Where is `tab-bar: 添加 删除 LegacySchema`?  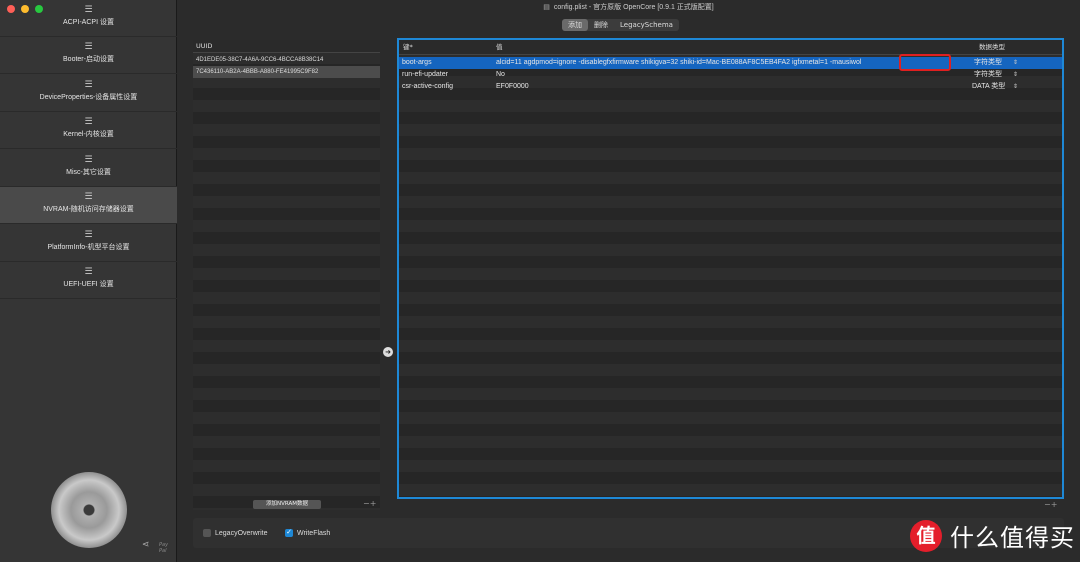 tab-bar: 添加 删除 LegacySchema is located at coordinates (620, 25).